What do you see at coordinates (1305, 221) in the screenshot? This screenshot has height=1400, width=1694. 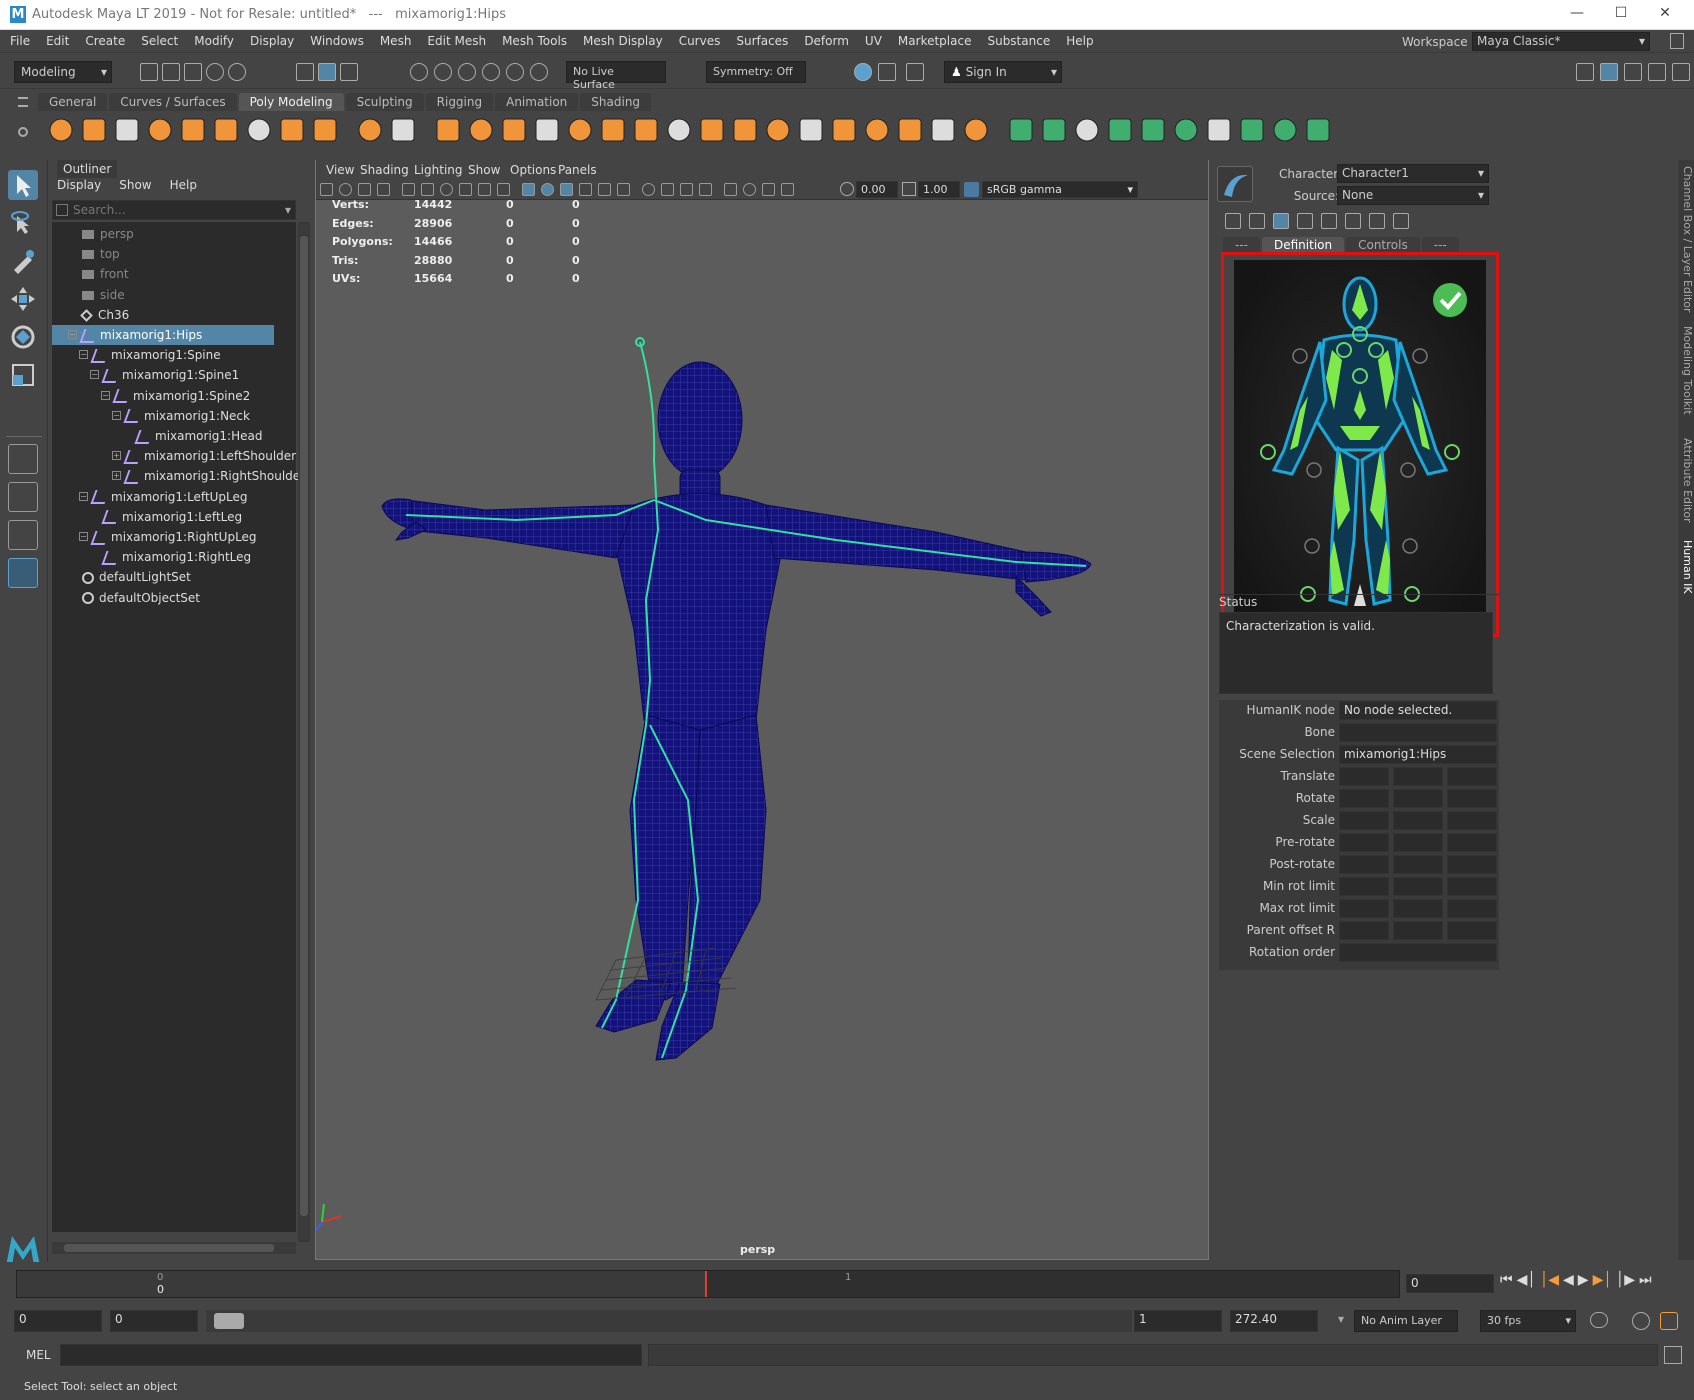 I see `load-skeleton-icon` at bounding box center [1305, 221].